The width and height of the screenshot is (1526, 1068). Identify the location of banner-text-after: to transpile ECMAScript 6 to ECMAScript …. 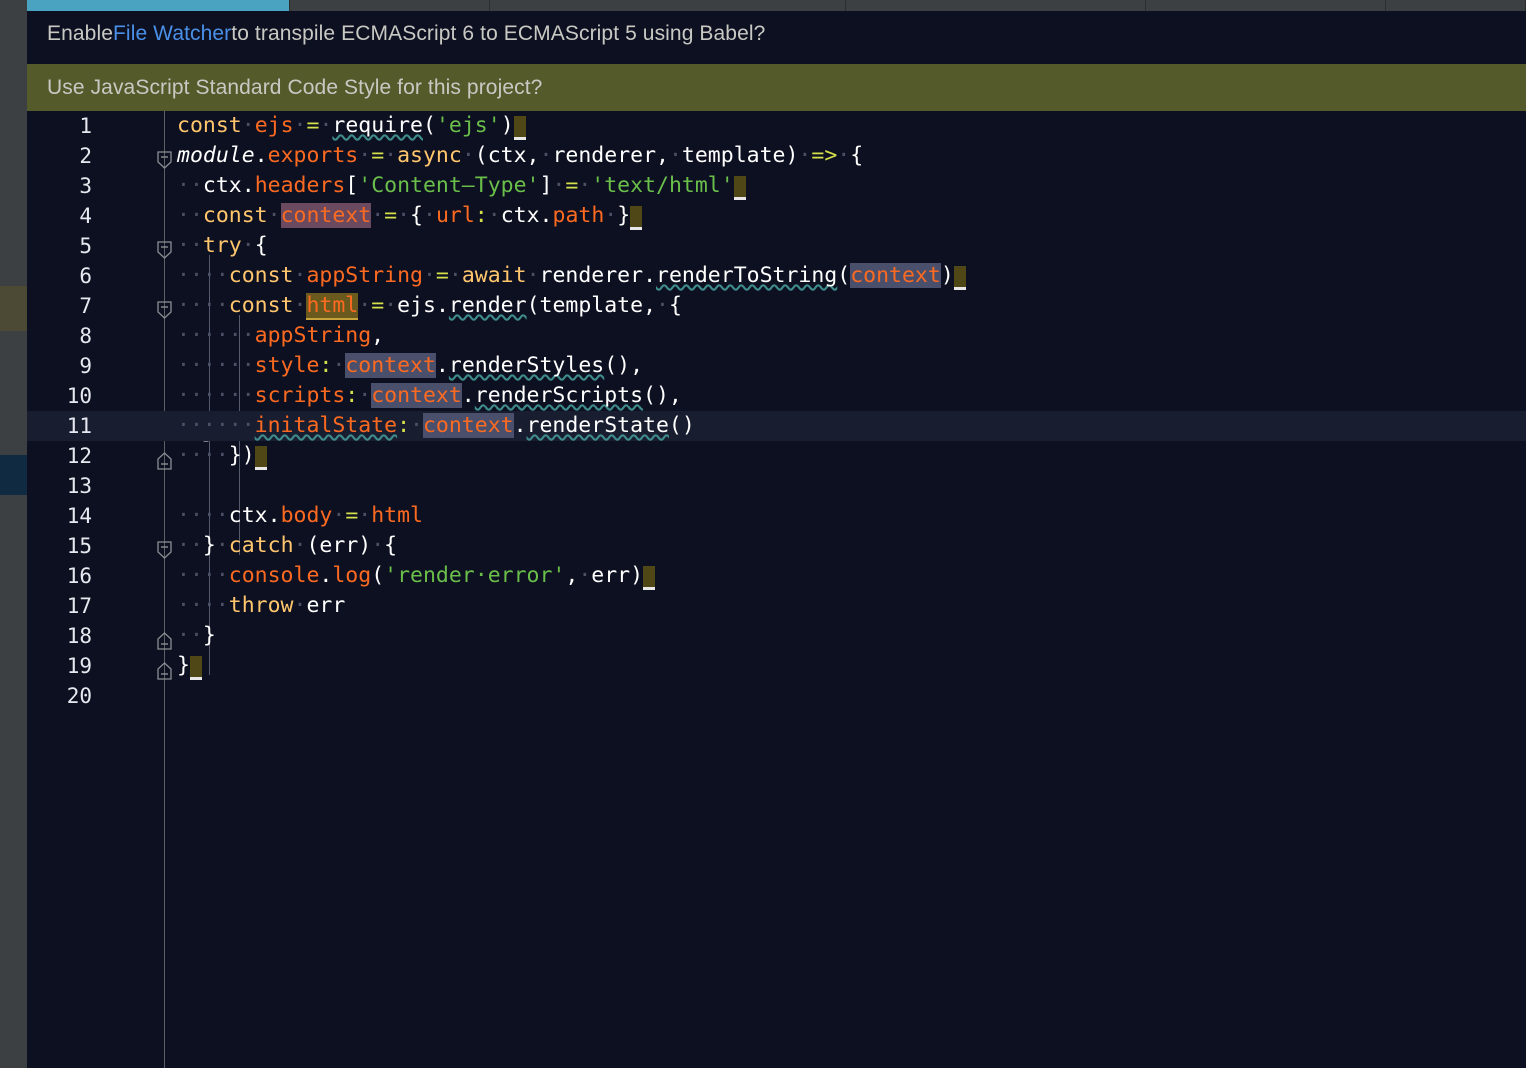
(498, 33).